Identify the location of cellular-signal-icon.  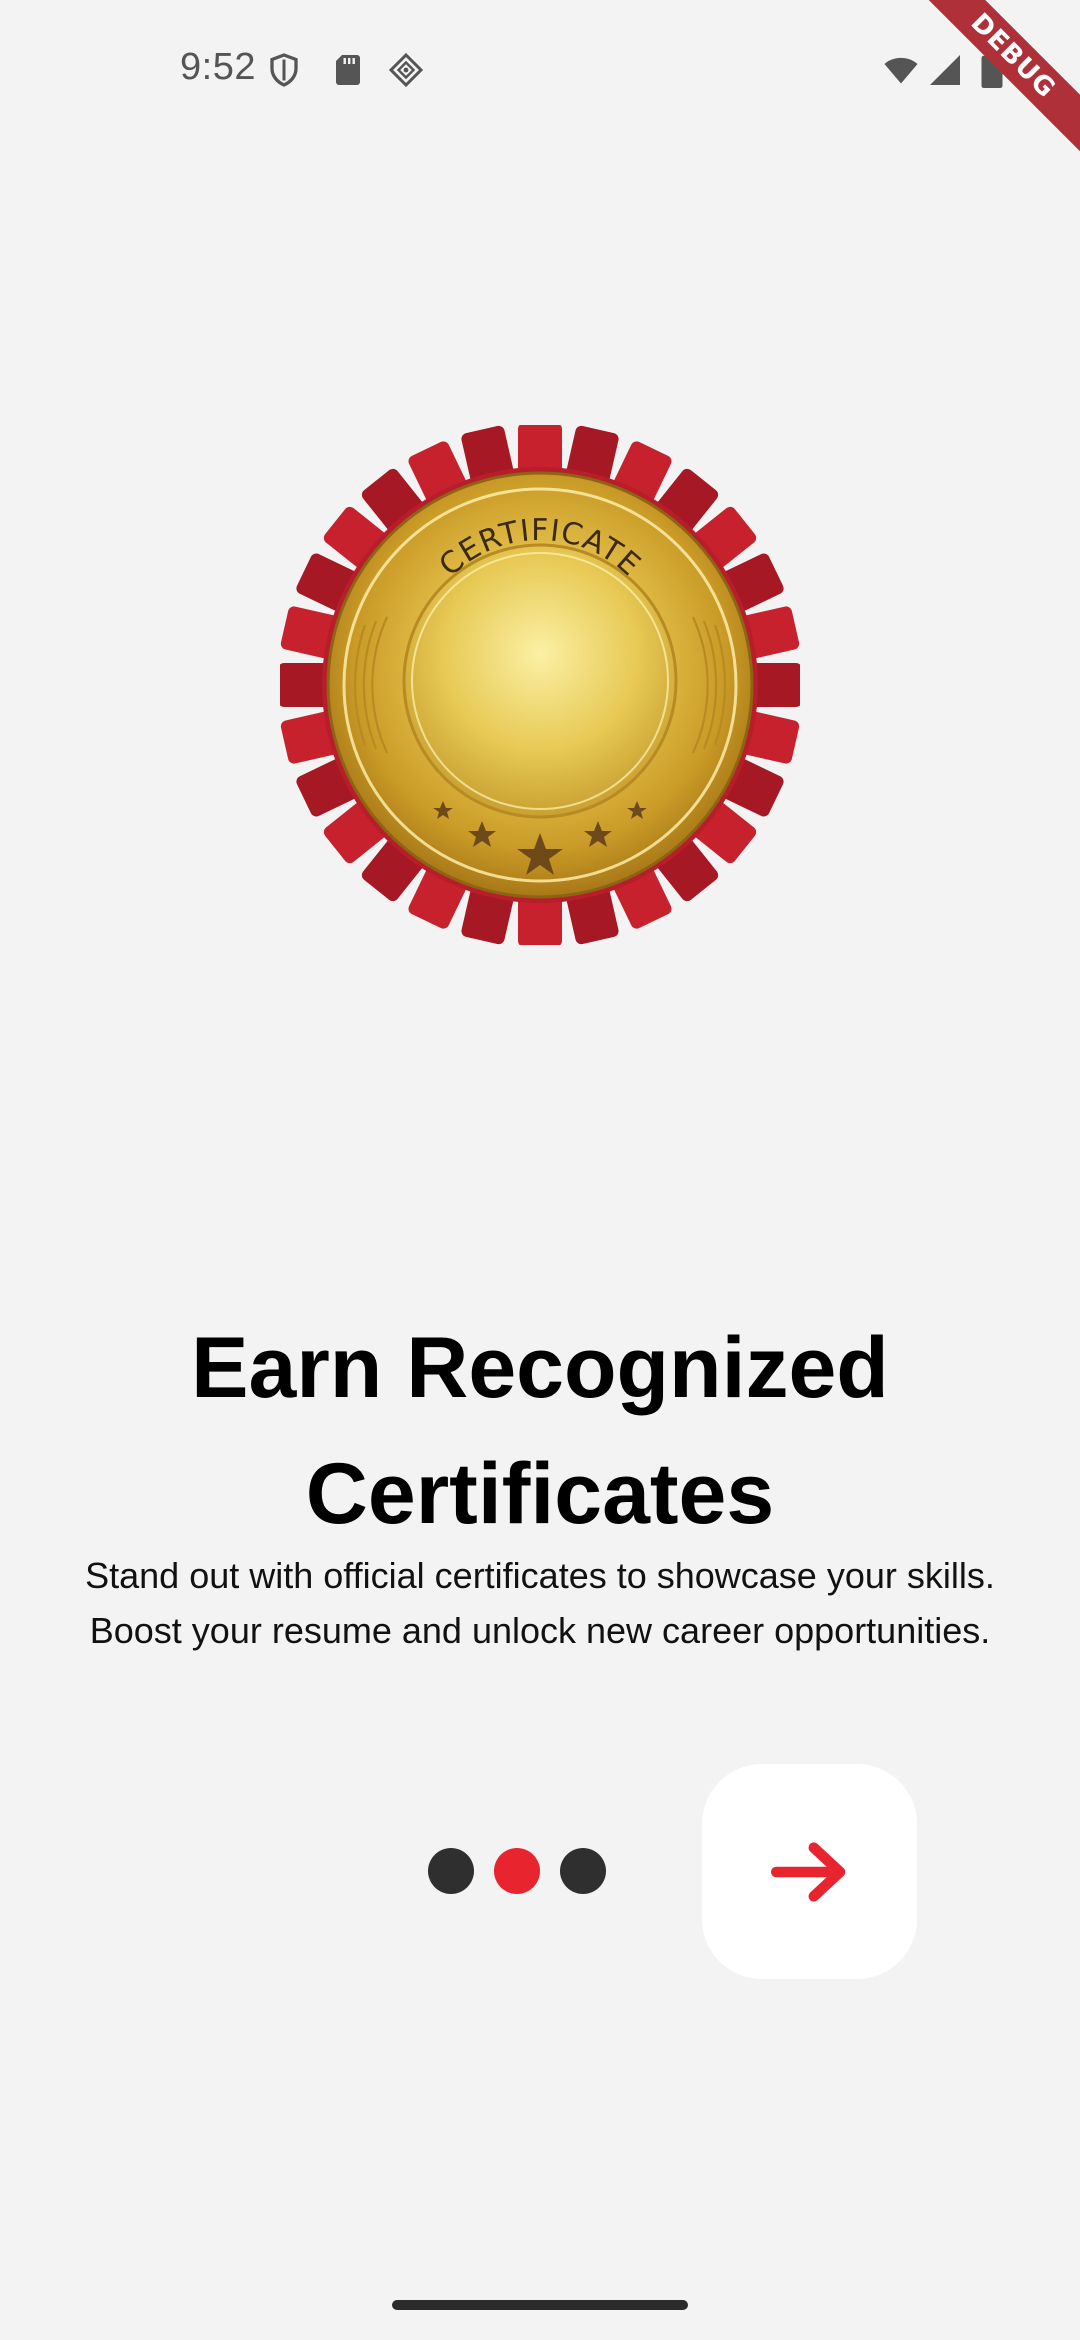
(945, 70).